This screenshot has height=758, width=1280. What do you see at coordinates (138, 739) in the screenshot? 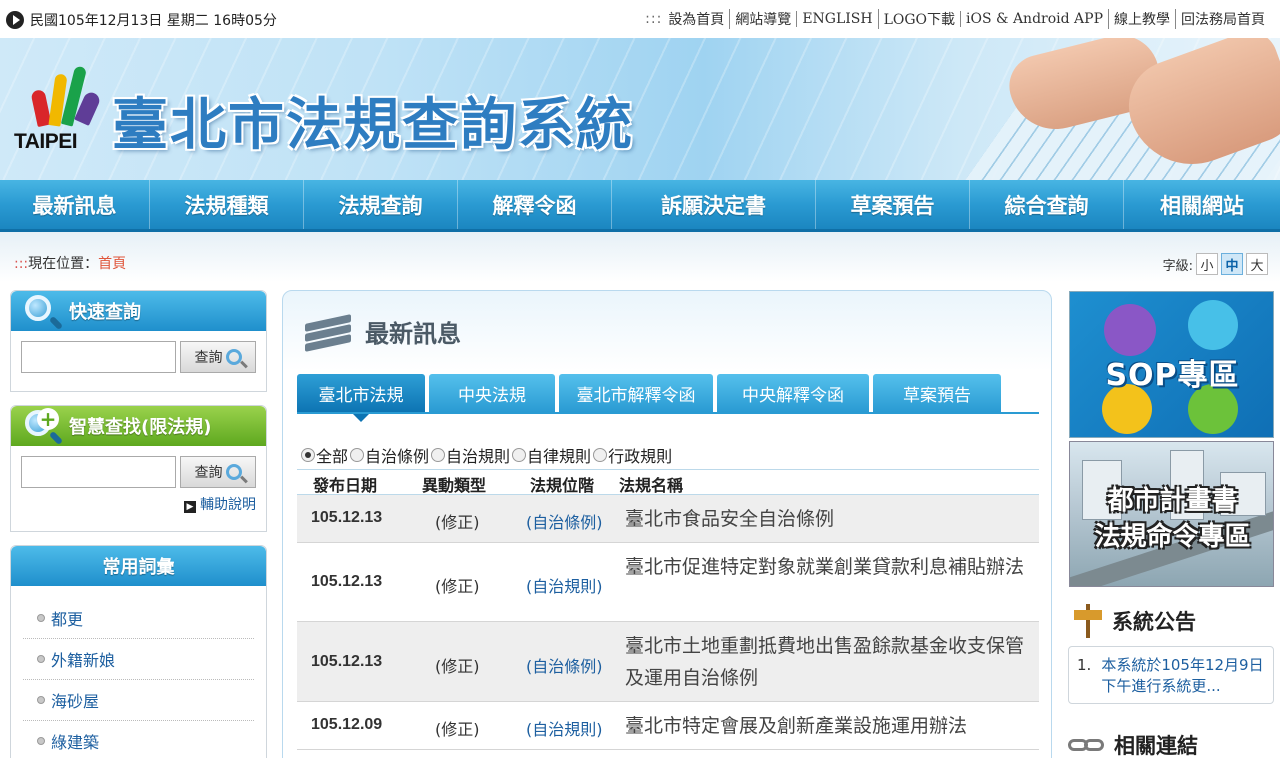
I see `term-link: 綠建築` at bounding box center [138, 739].